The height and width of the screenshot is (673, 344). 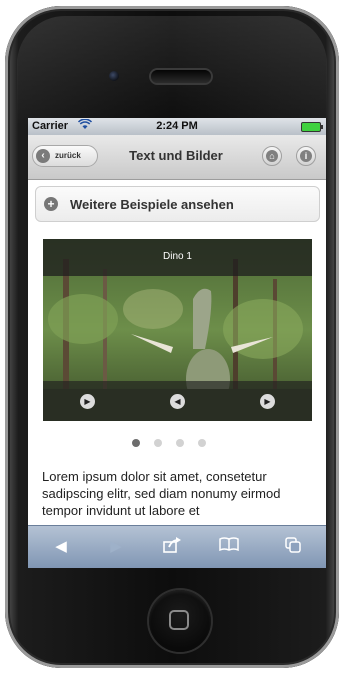 I want to click on home-header-button: ⌂, so click(x=272, y=156).